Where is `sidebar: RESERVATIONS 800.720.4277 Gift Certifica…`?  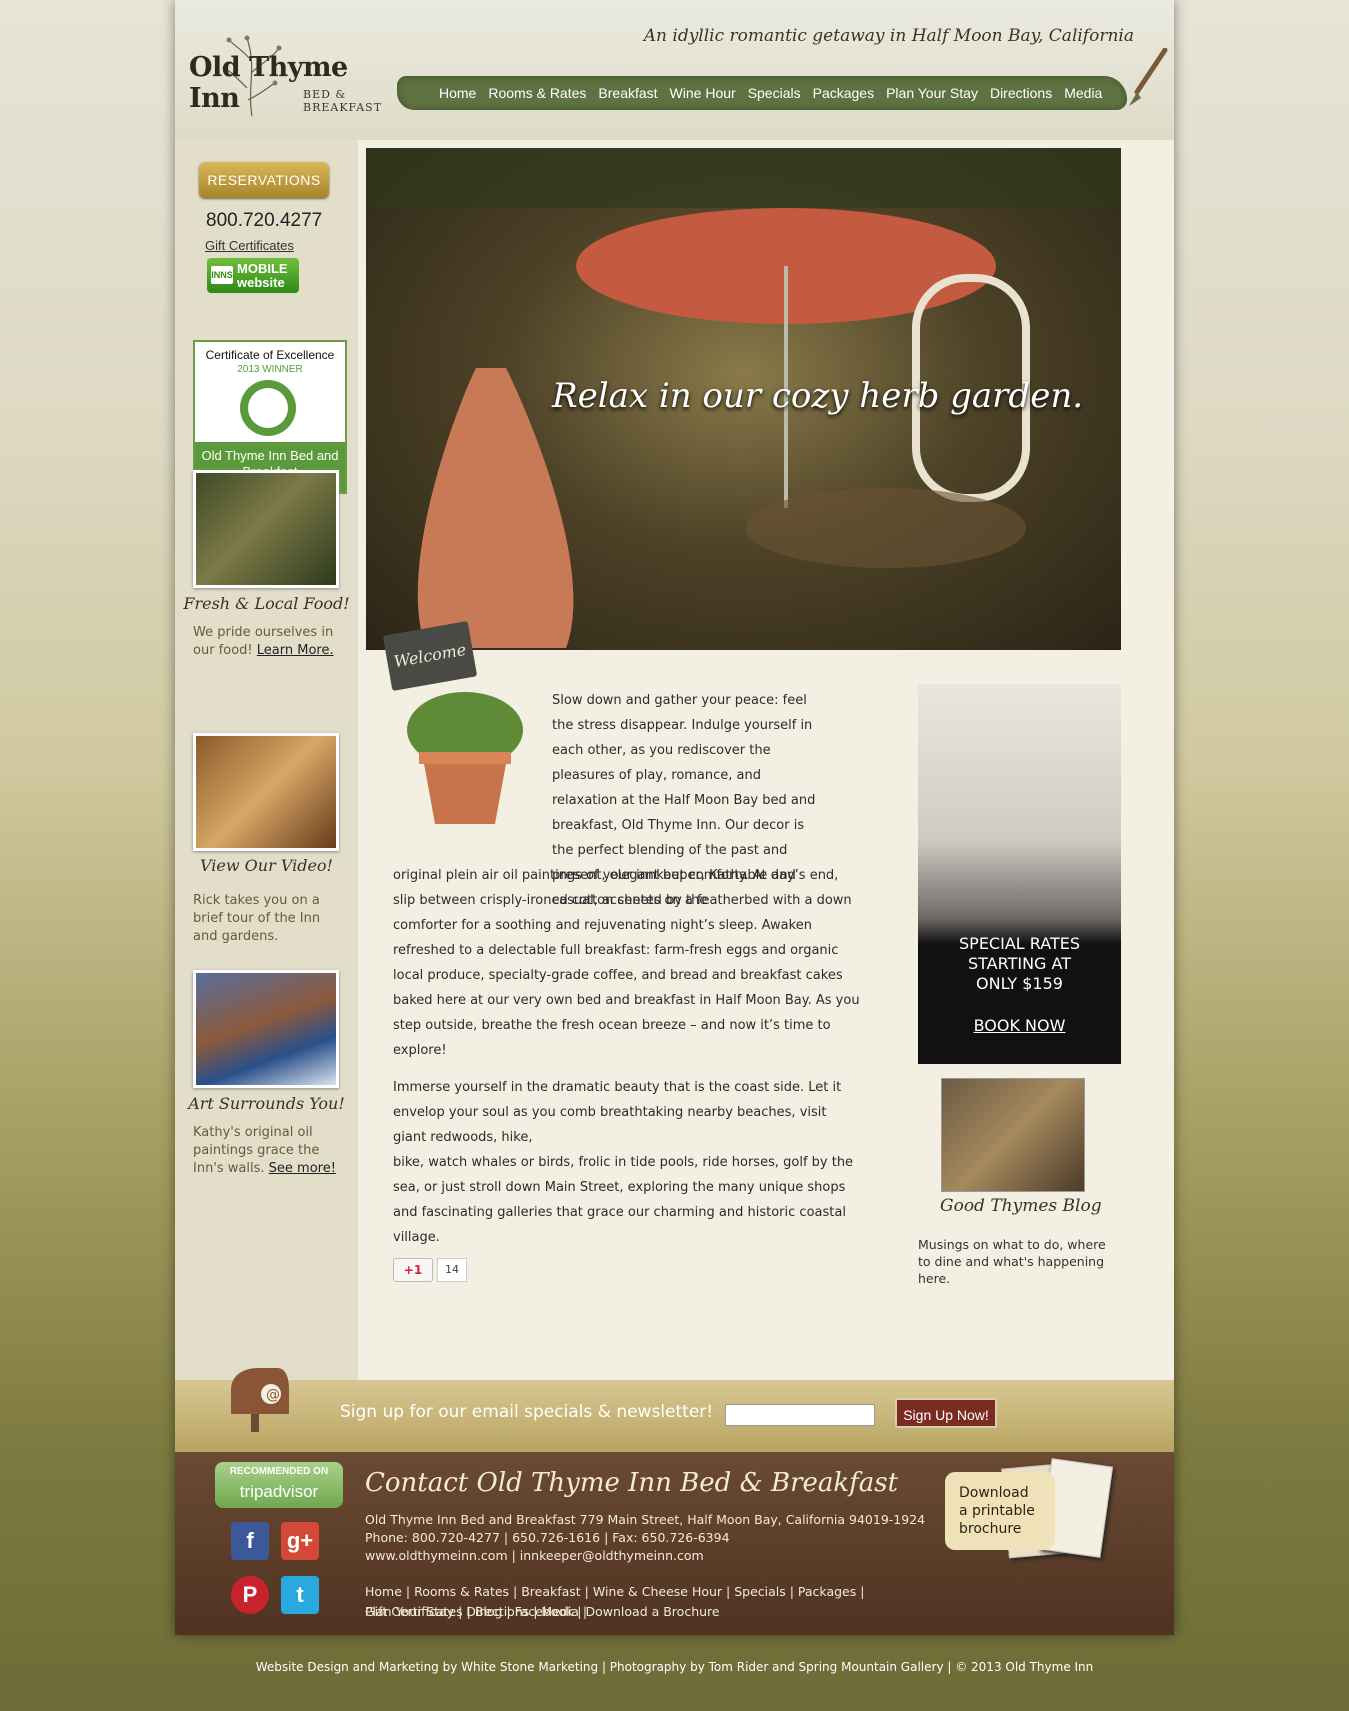
sidebar: RESERVATIONS 800.720.4277 Gift Certifica… is located at coordinates (266, 760).